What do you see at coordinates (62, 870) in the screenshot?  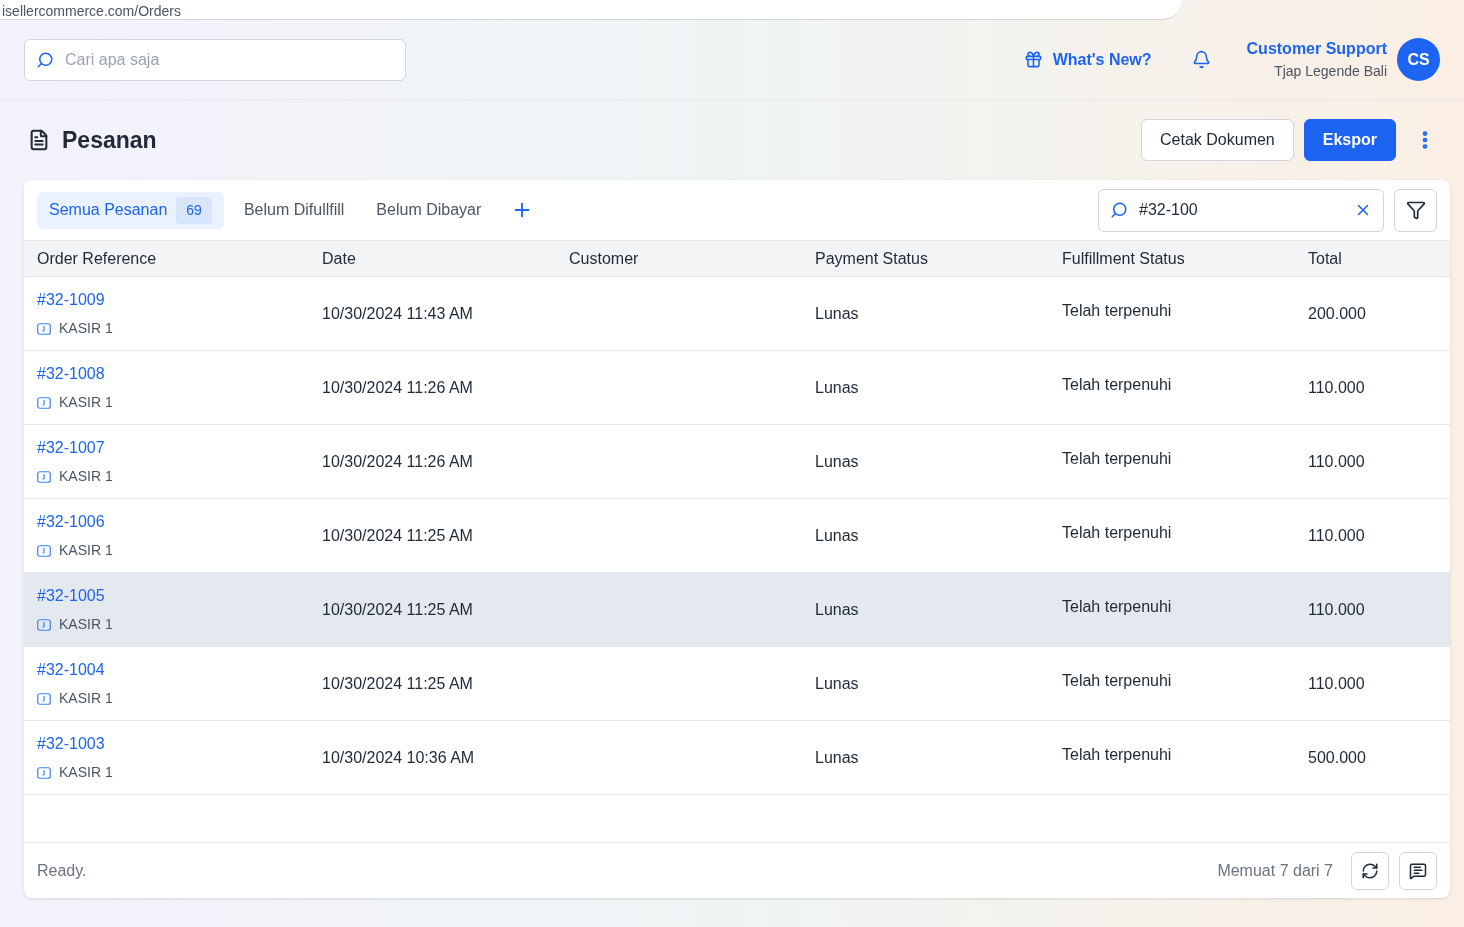 I see `status-text: Ready.` at bounding box center [62, 870].